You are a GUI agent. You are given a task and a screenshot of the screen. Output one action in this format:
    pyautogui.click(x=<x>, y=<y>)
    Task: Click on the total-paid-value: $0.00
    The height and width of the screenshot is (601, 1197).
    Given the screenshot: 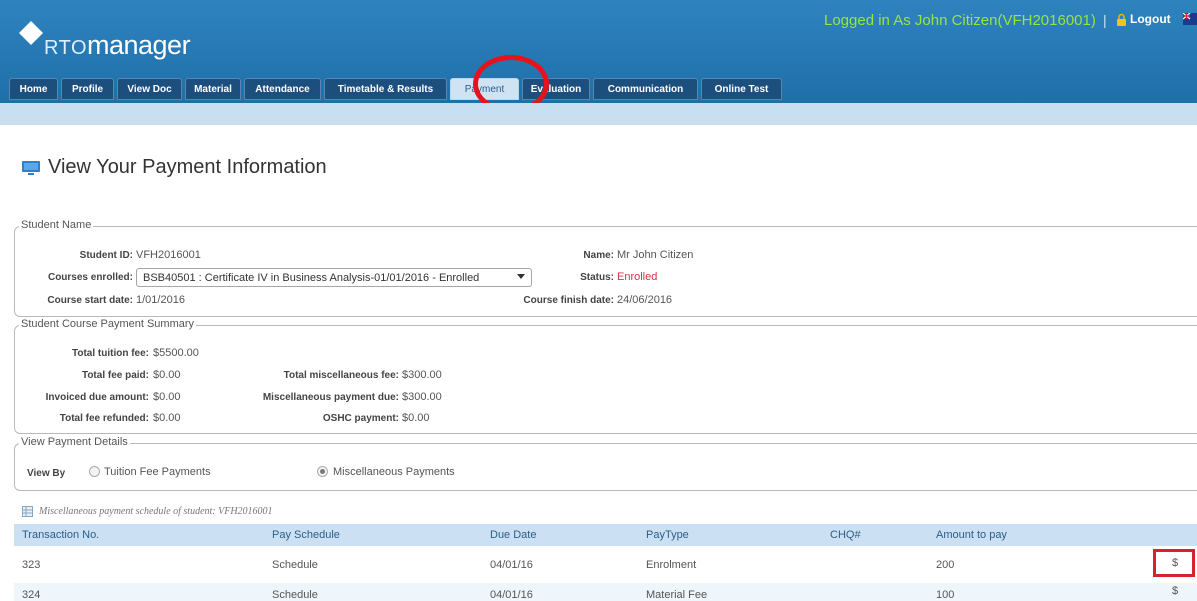 What is the action you would take?
    pyautogui.click(x=167, y=375)
    